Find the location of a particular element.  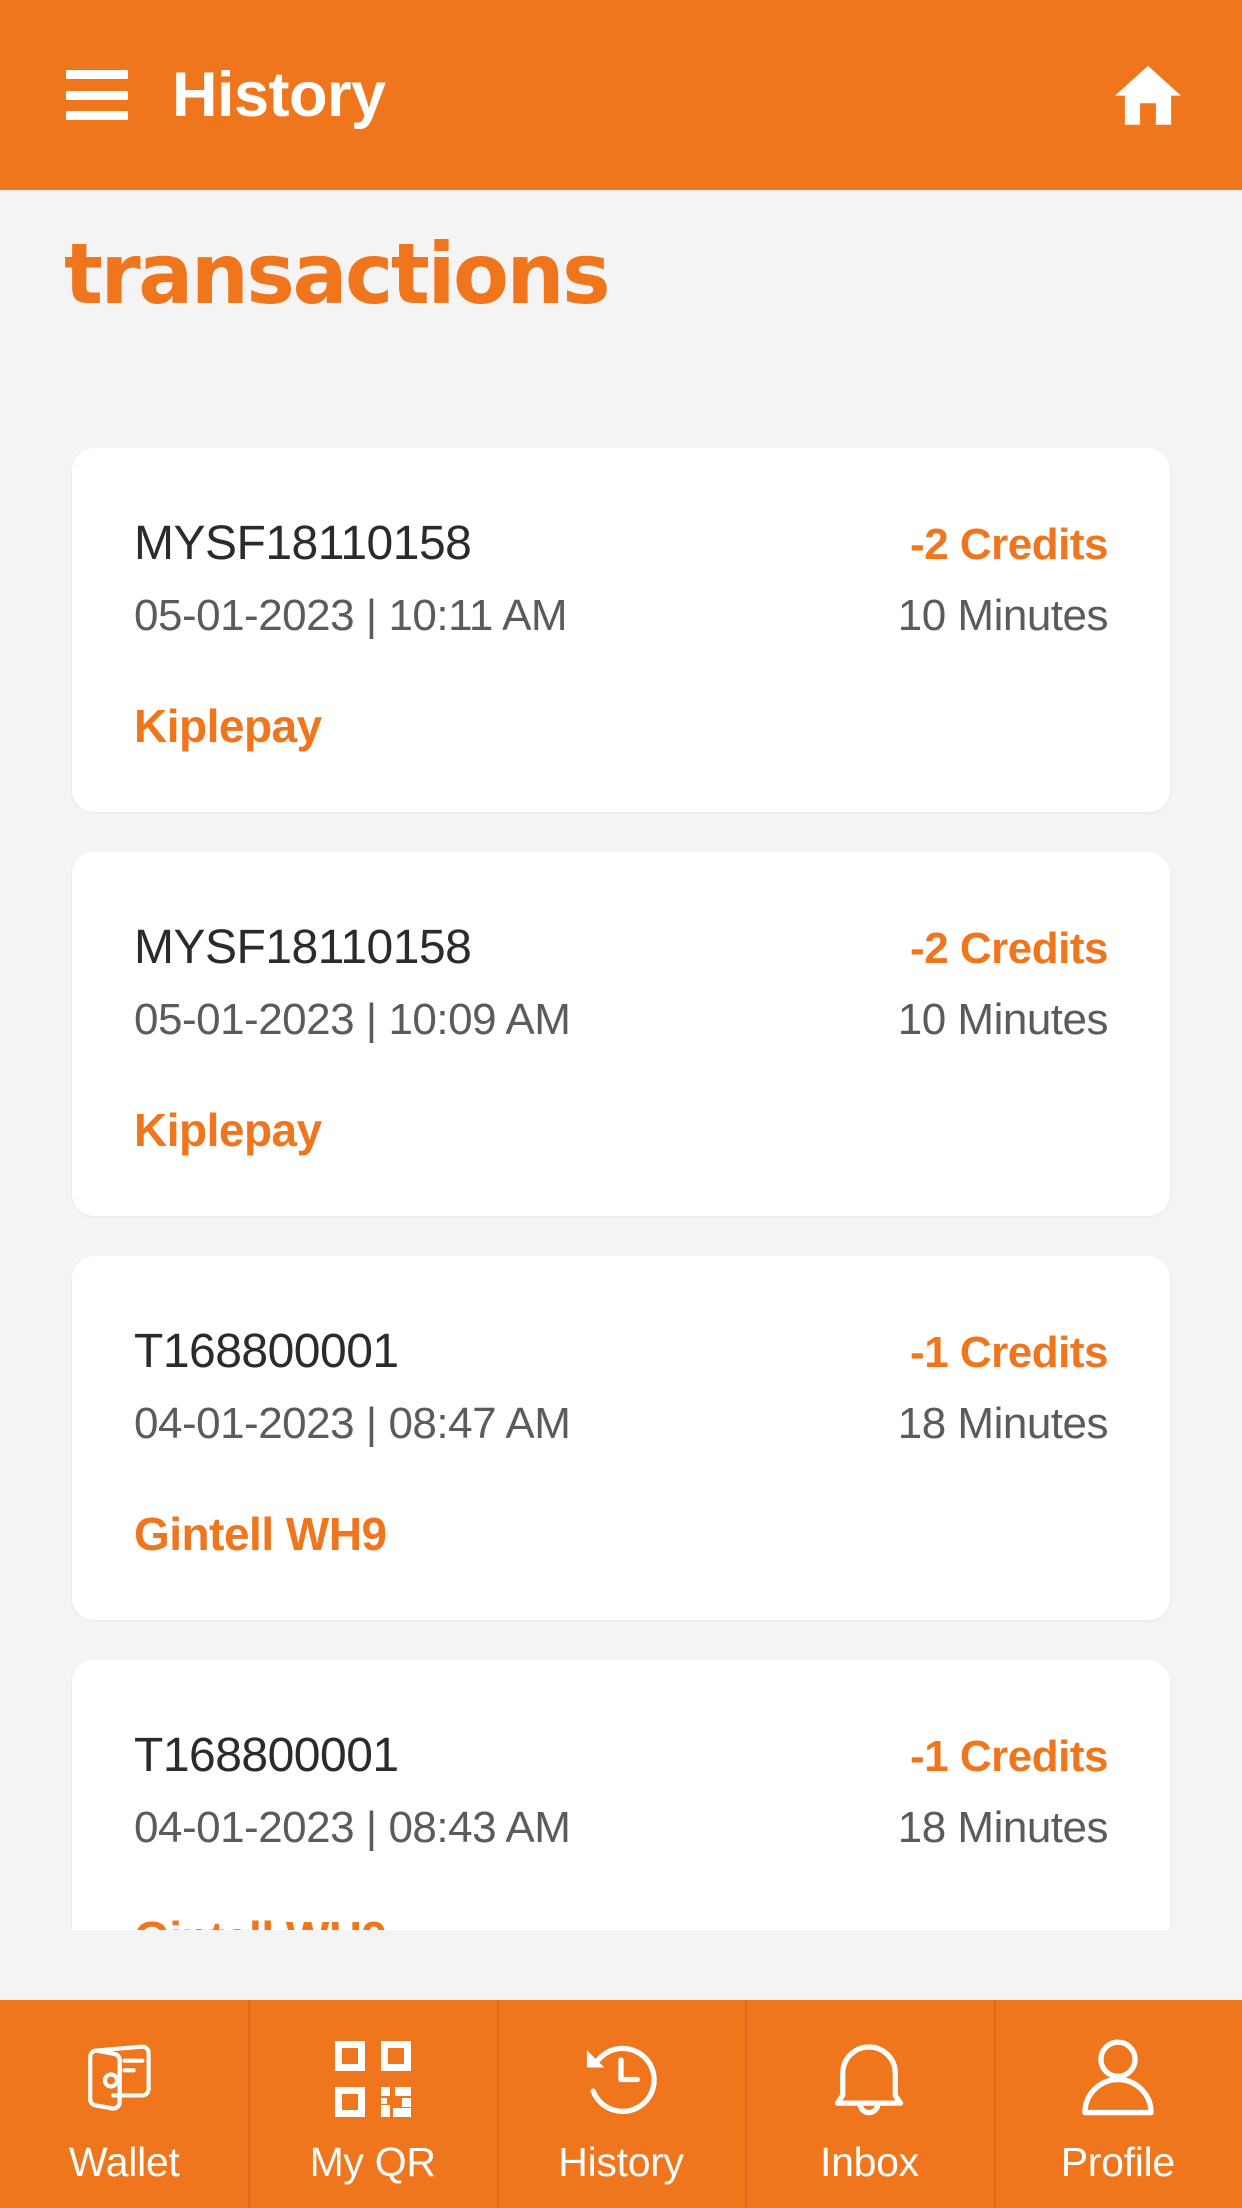

qr-finder-top-right is located at coordinates (395, 2055).